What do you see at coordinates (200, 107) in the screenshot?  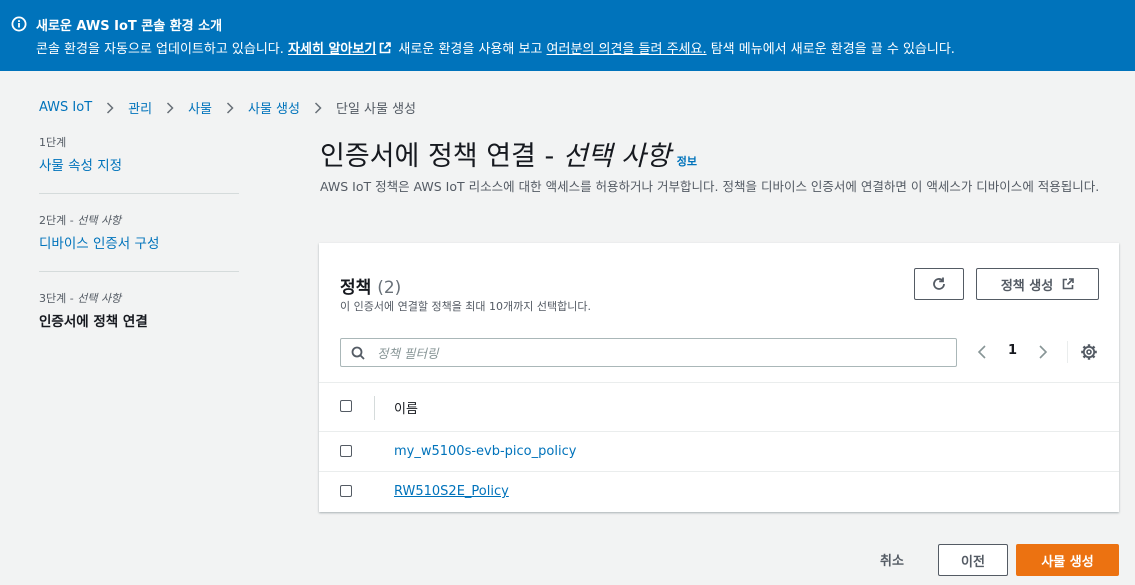 I see `breadcrumb-things: 사물` at bounding box center [200, 107].